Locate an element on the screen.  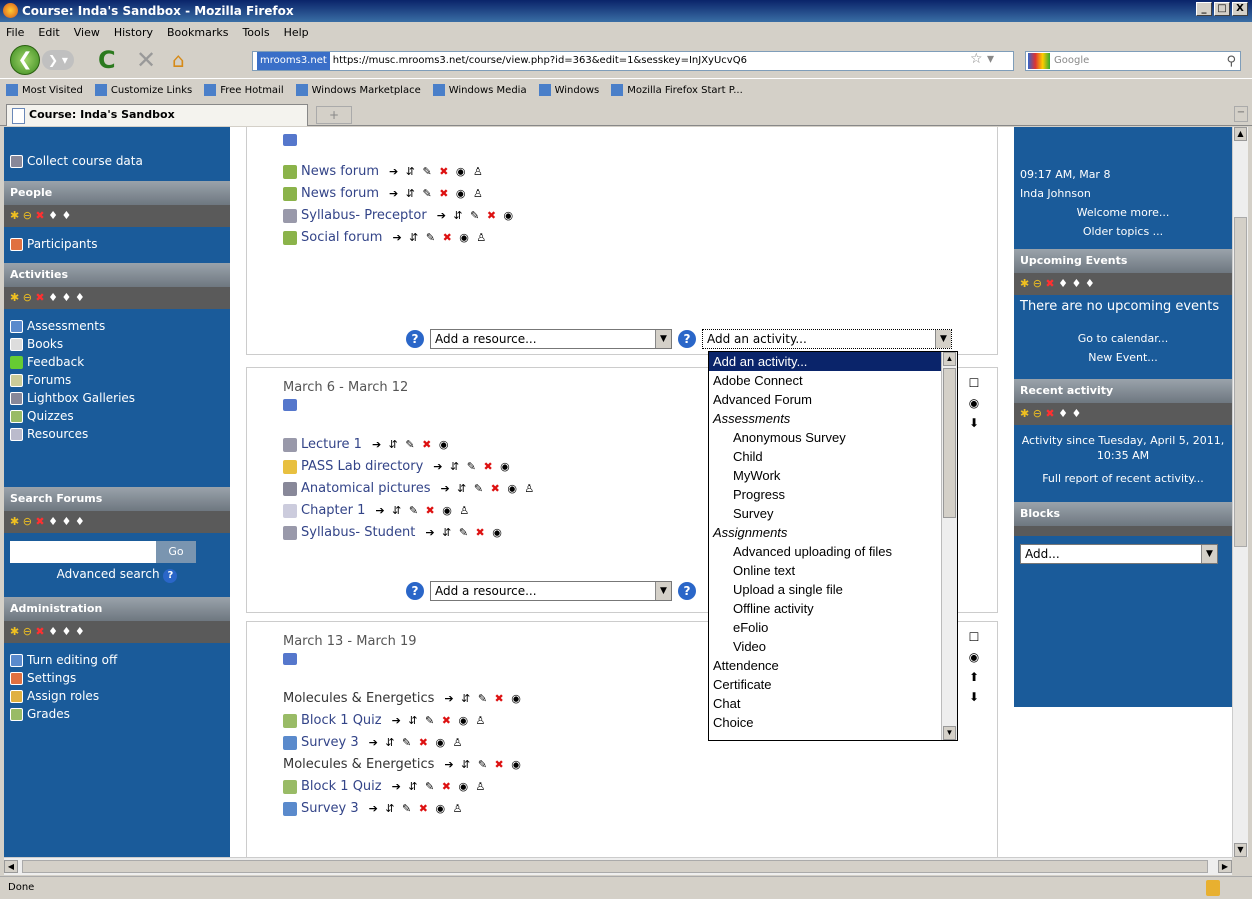
dropdown-option: Chat is located at coordinates (833, 703).